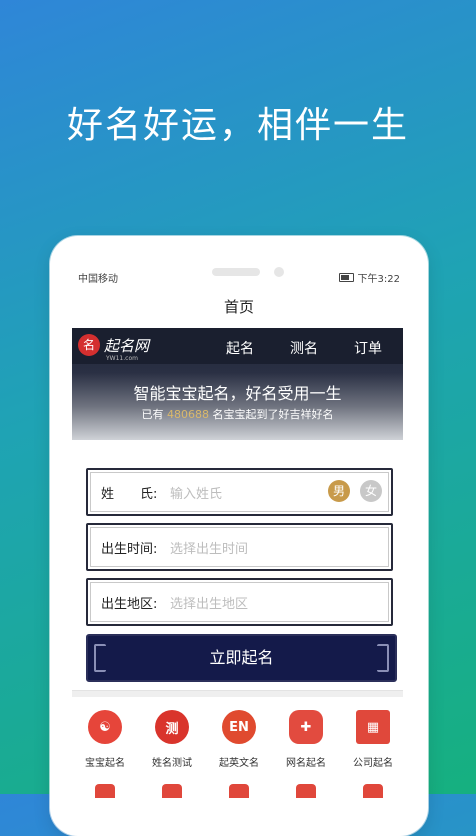 The image size is (476, 836). Describe the element at coordinates (237, 393) in the screenshot. I see `hero-slogan: 智能宝宝起名，好名受用一生` at that location.